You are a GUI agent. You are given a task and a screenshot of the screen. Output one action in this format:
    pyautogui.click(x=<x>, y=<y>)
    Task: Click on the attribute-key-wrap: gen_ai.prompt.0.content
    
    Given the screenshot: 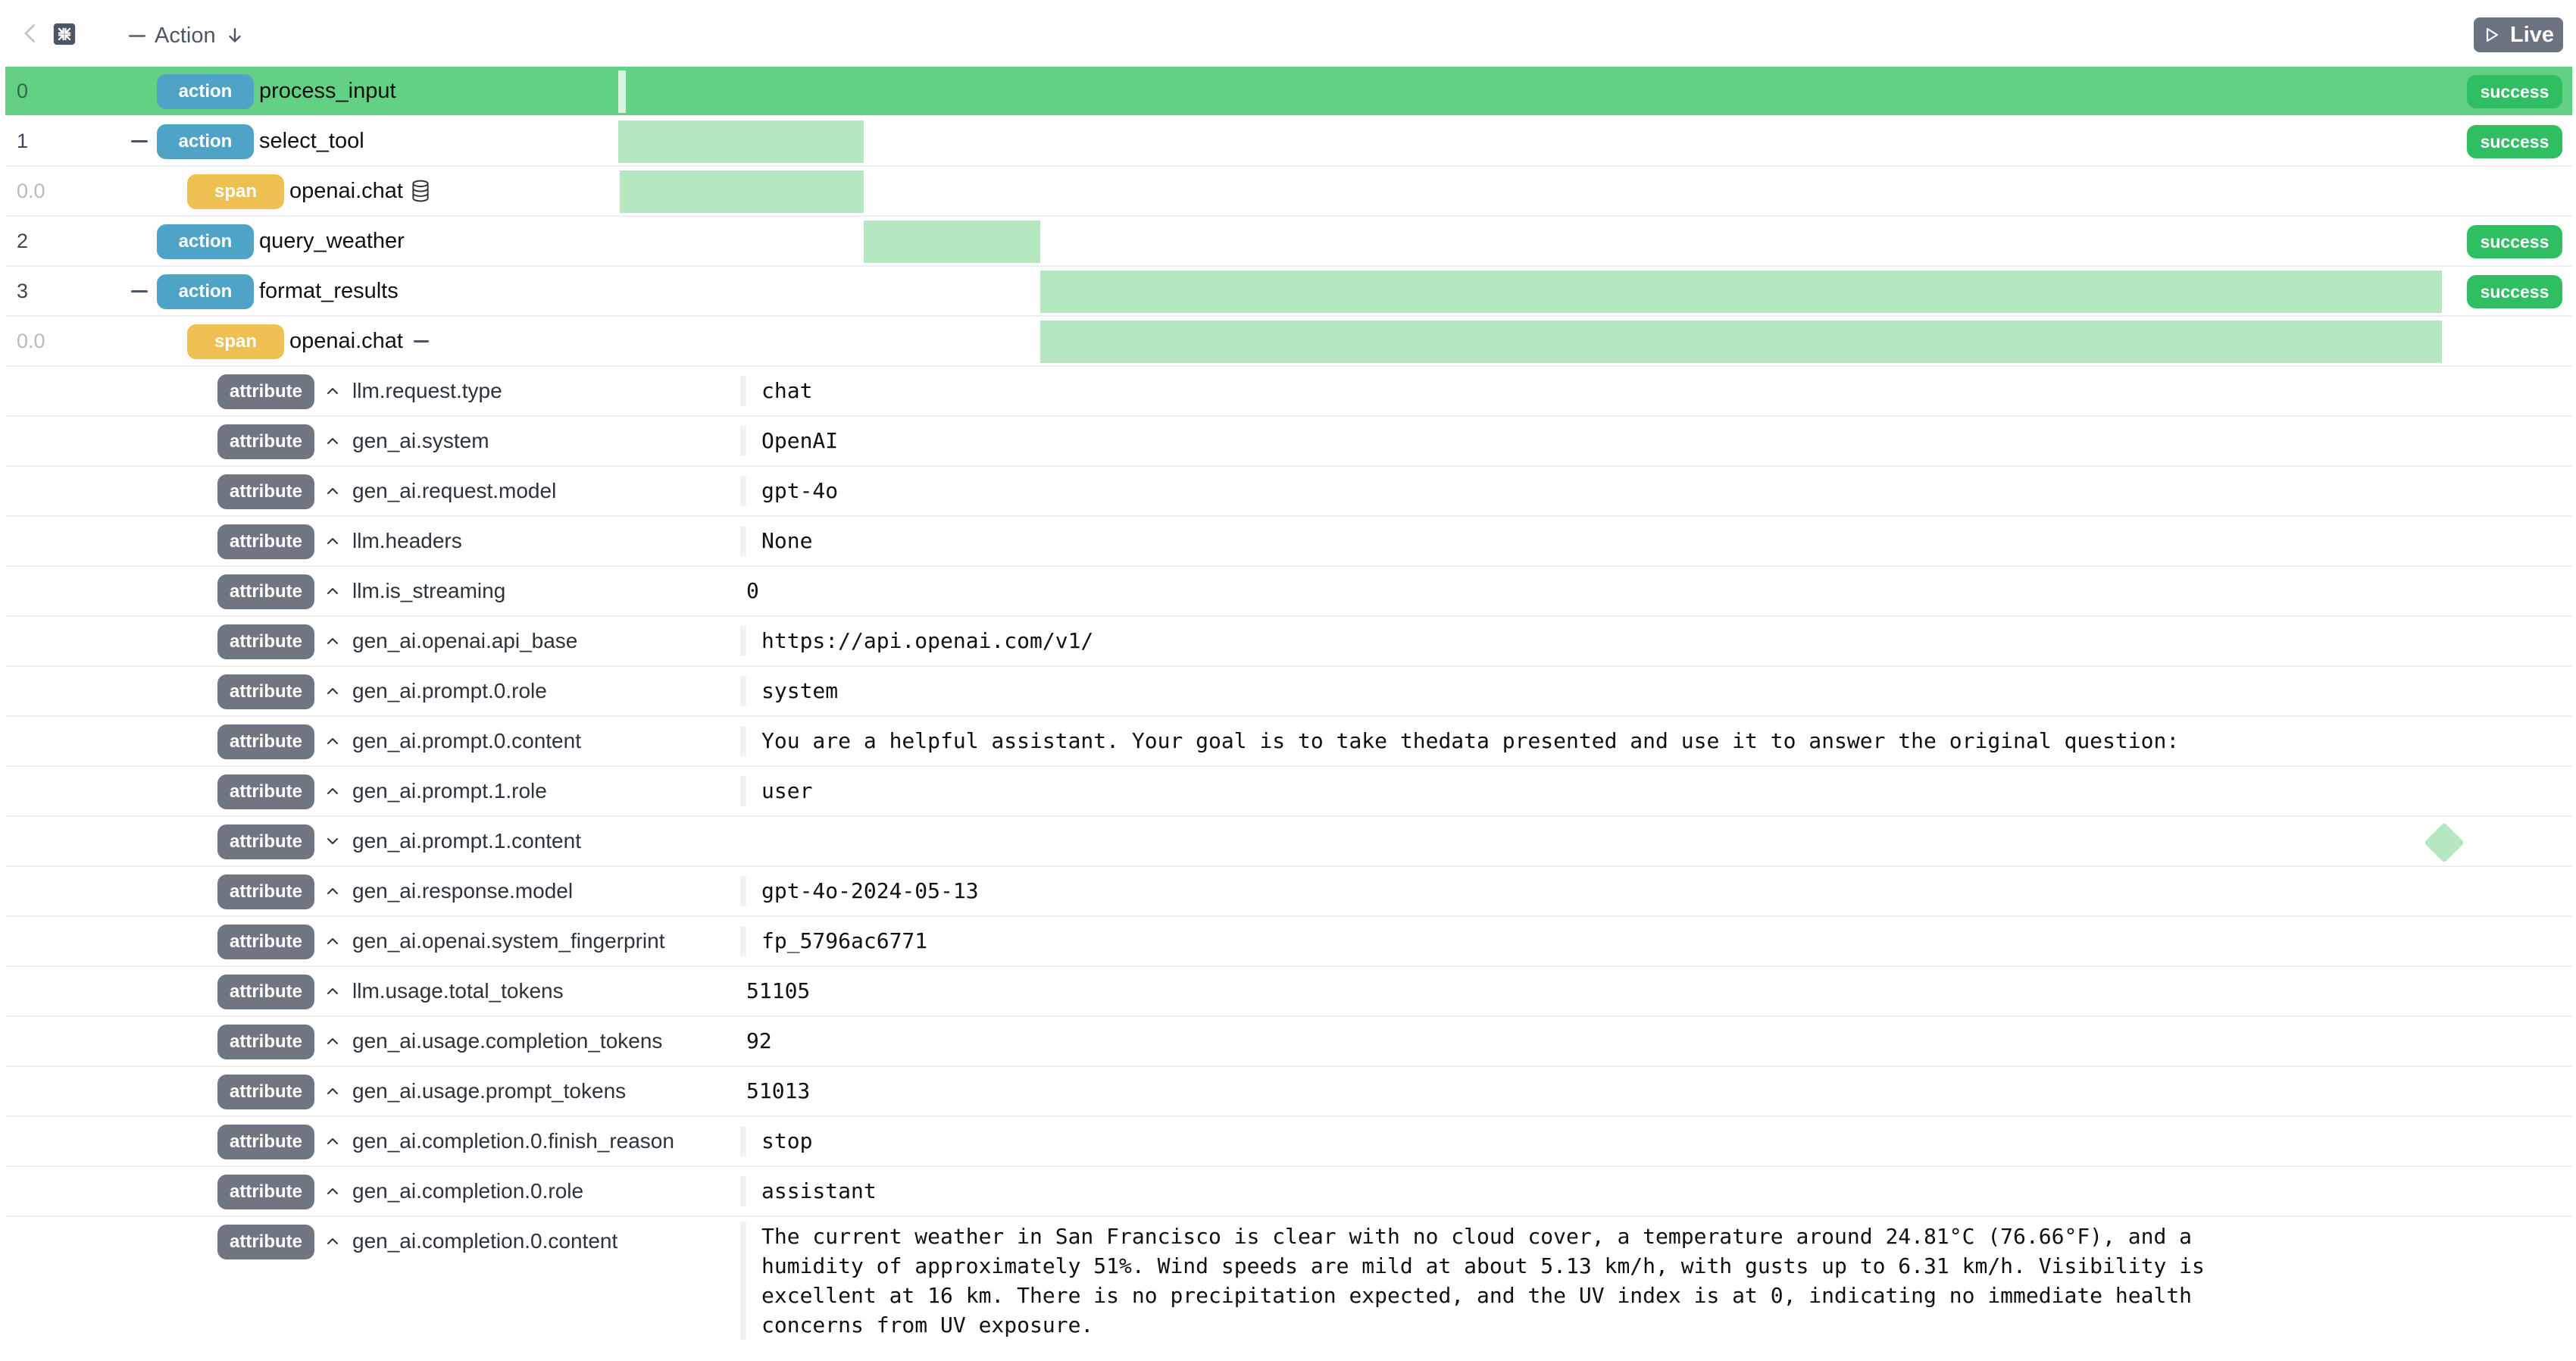 What is the action you would take?
    pyautogui.click(x=453, y=741)
    